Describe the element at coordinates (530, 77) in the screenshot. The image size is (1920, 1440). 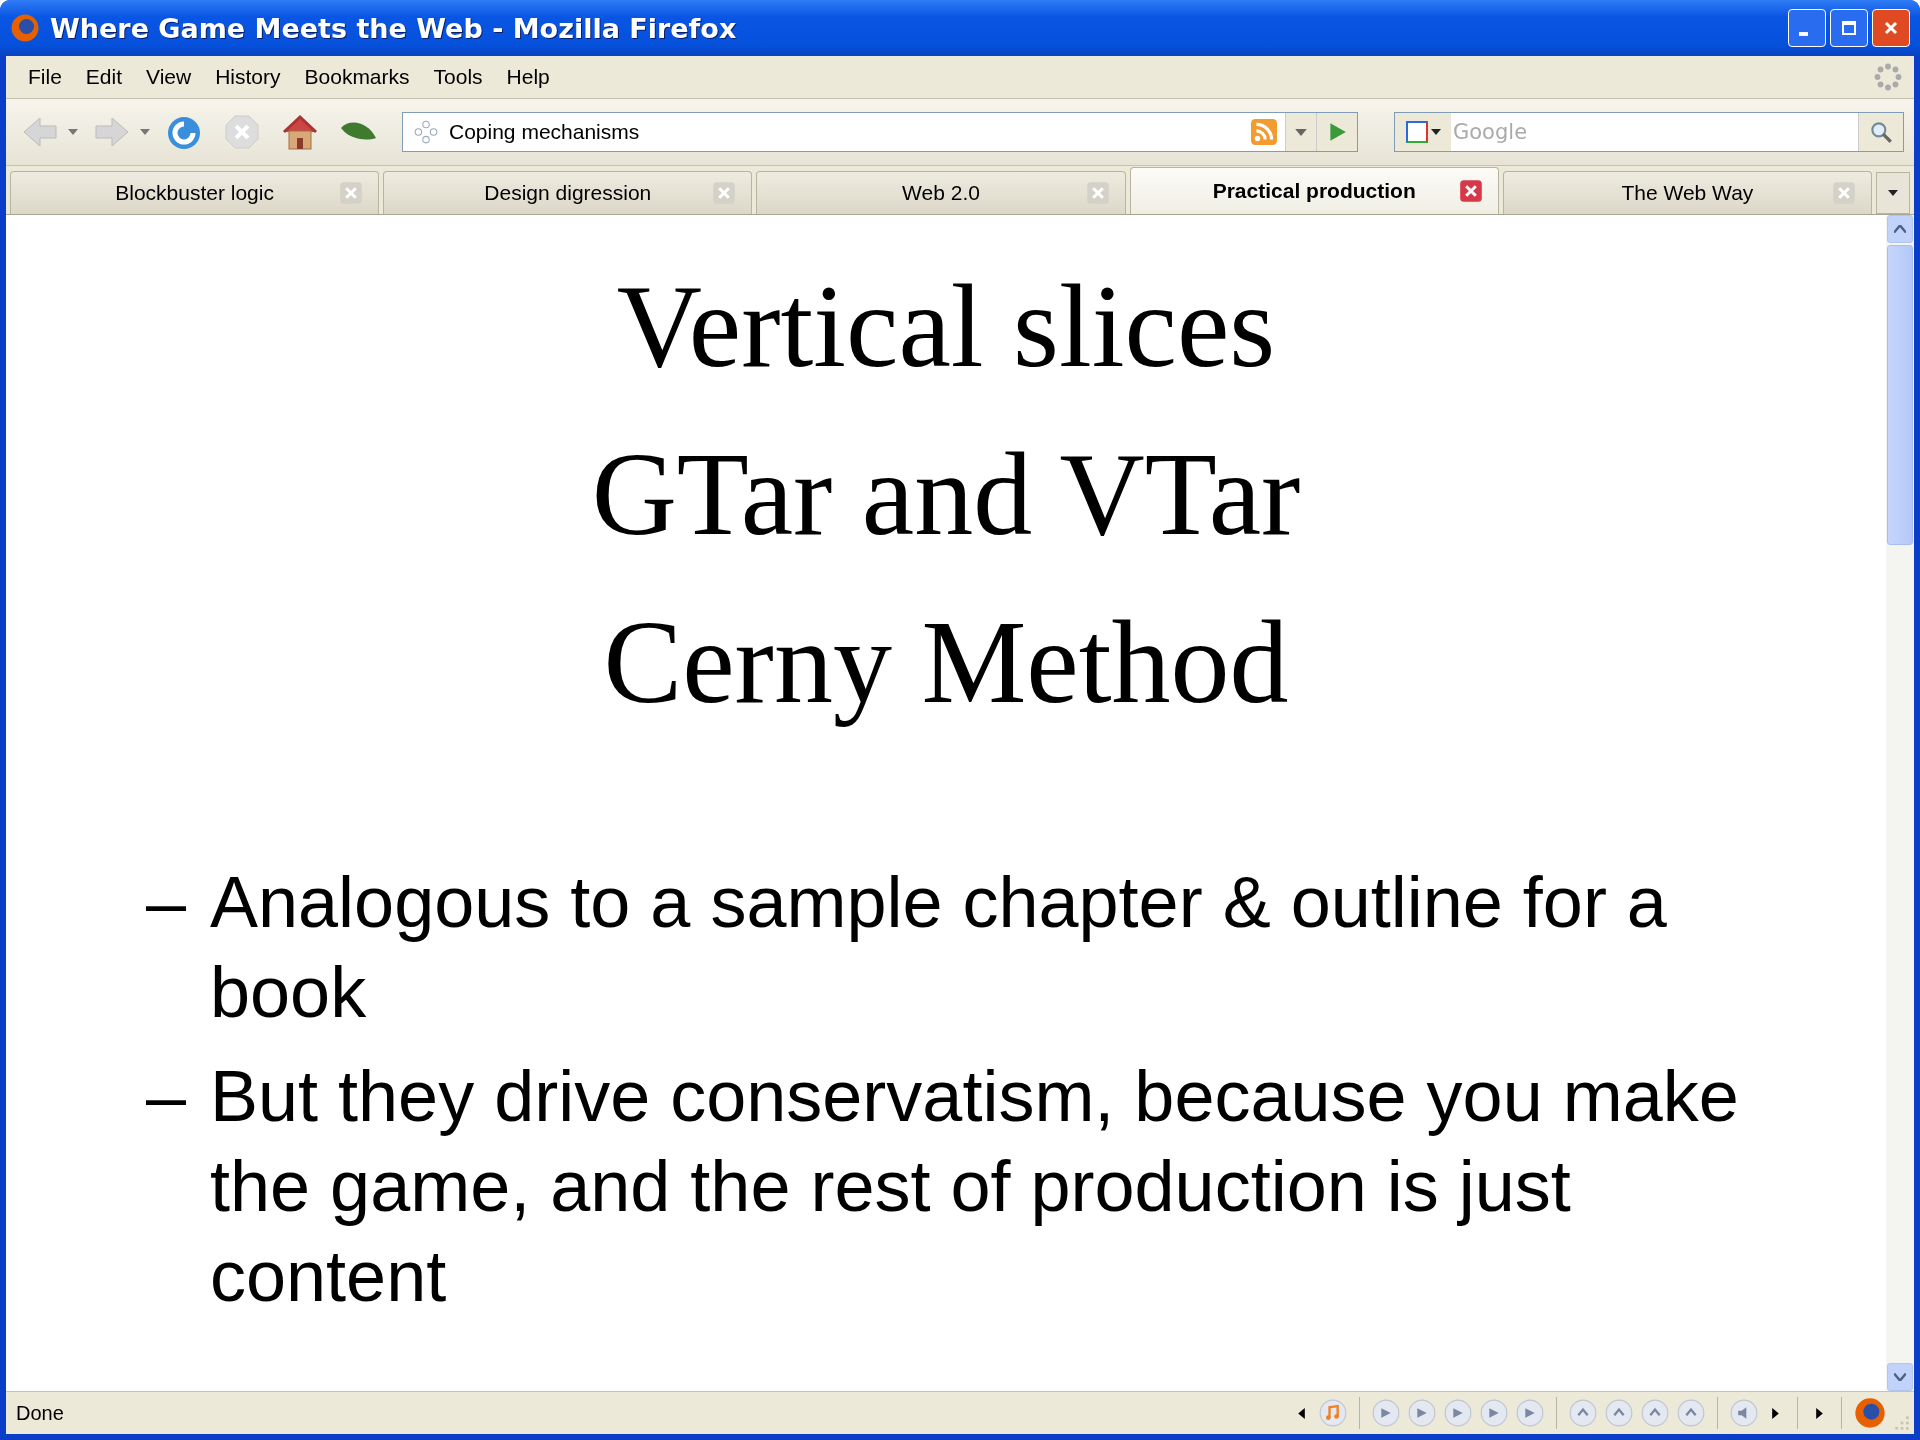
I see `menu-item: Help` at that location.